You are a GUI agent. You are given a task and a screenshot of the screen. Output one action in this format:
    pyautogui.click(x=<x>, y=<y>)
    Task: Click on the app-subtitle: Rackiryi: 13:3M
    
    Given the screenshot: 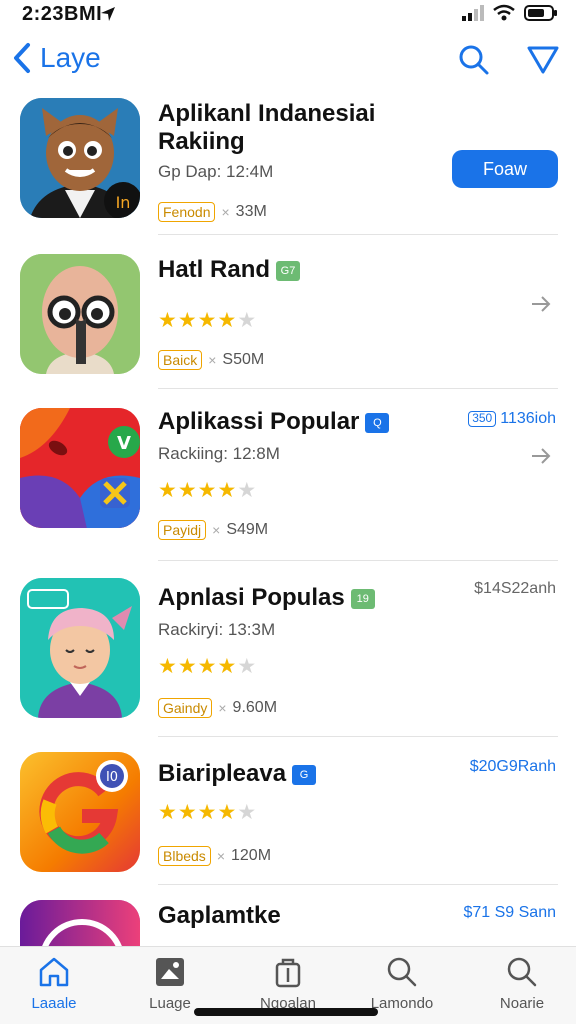 What is the action you would take?
    pyautogui.click(x=217, y=629)
    